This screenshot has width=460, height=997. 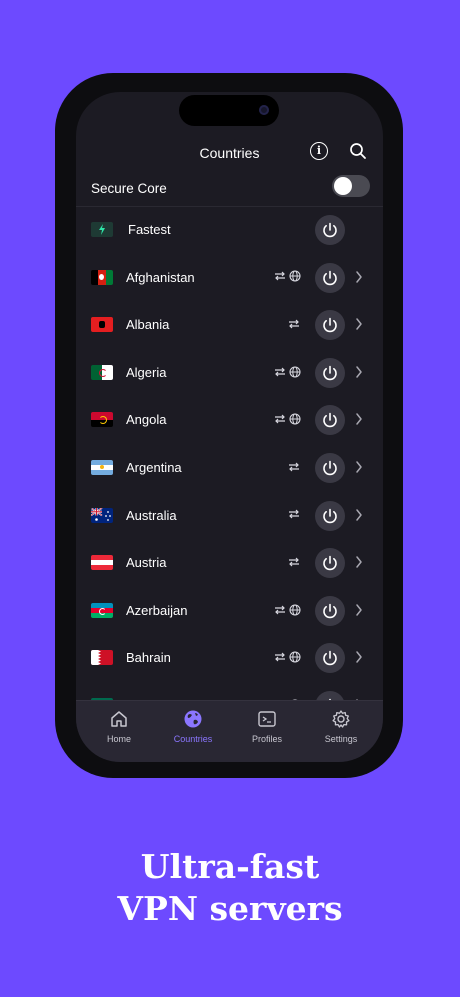 What do you see at coordinates (343, 186) in the screenshot?
I see `toggle-knob` at bounding box center [343, 186].